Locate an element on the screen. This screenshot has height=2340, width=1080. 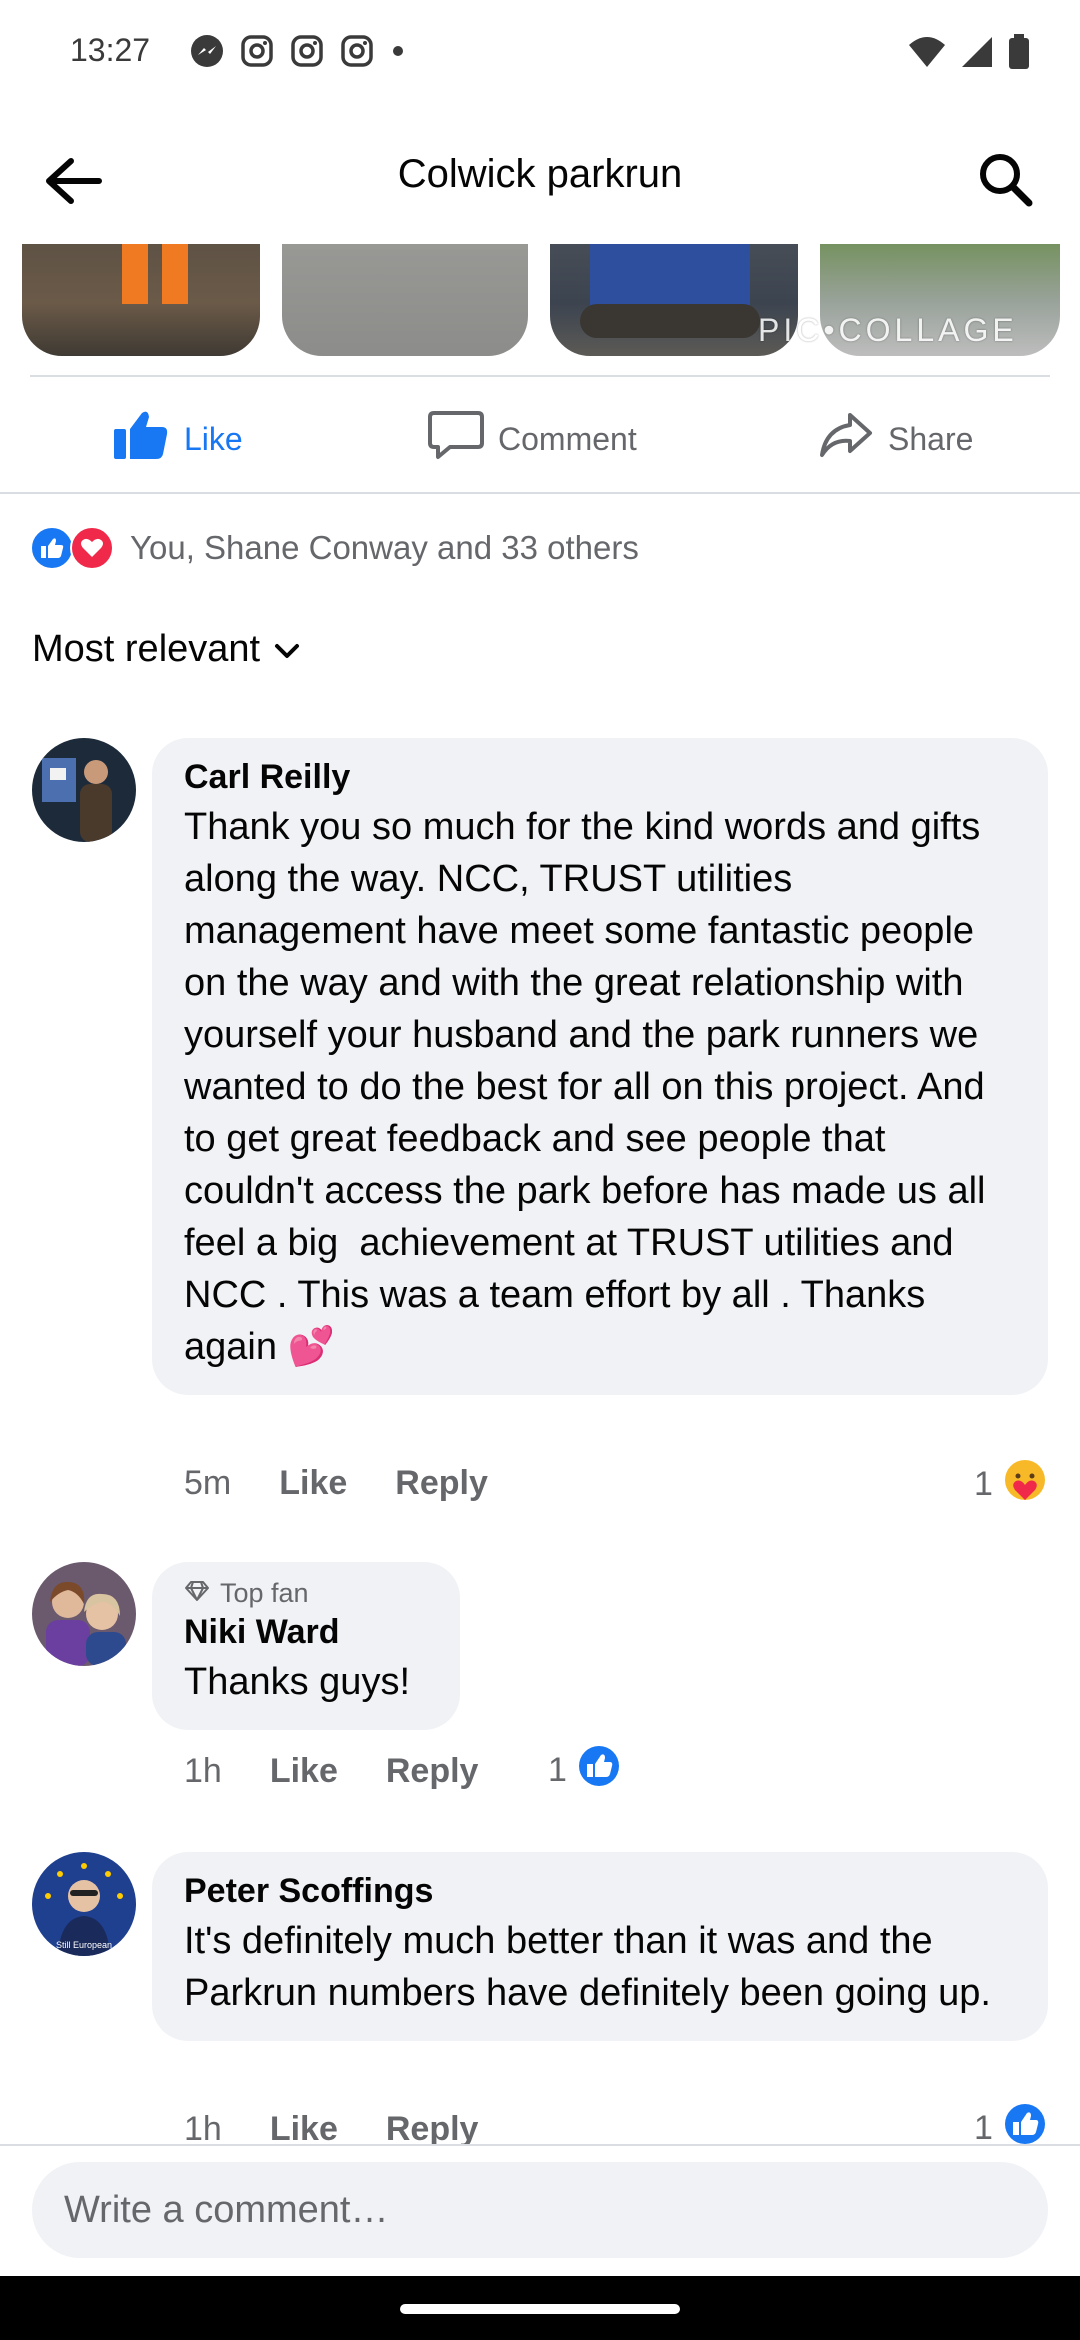
pic-collage-watermark: PIC•COLLAGE is located at coordinates (888, 330).